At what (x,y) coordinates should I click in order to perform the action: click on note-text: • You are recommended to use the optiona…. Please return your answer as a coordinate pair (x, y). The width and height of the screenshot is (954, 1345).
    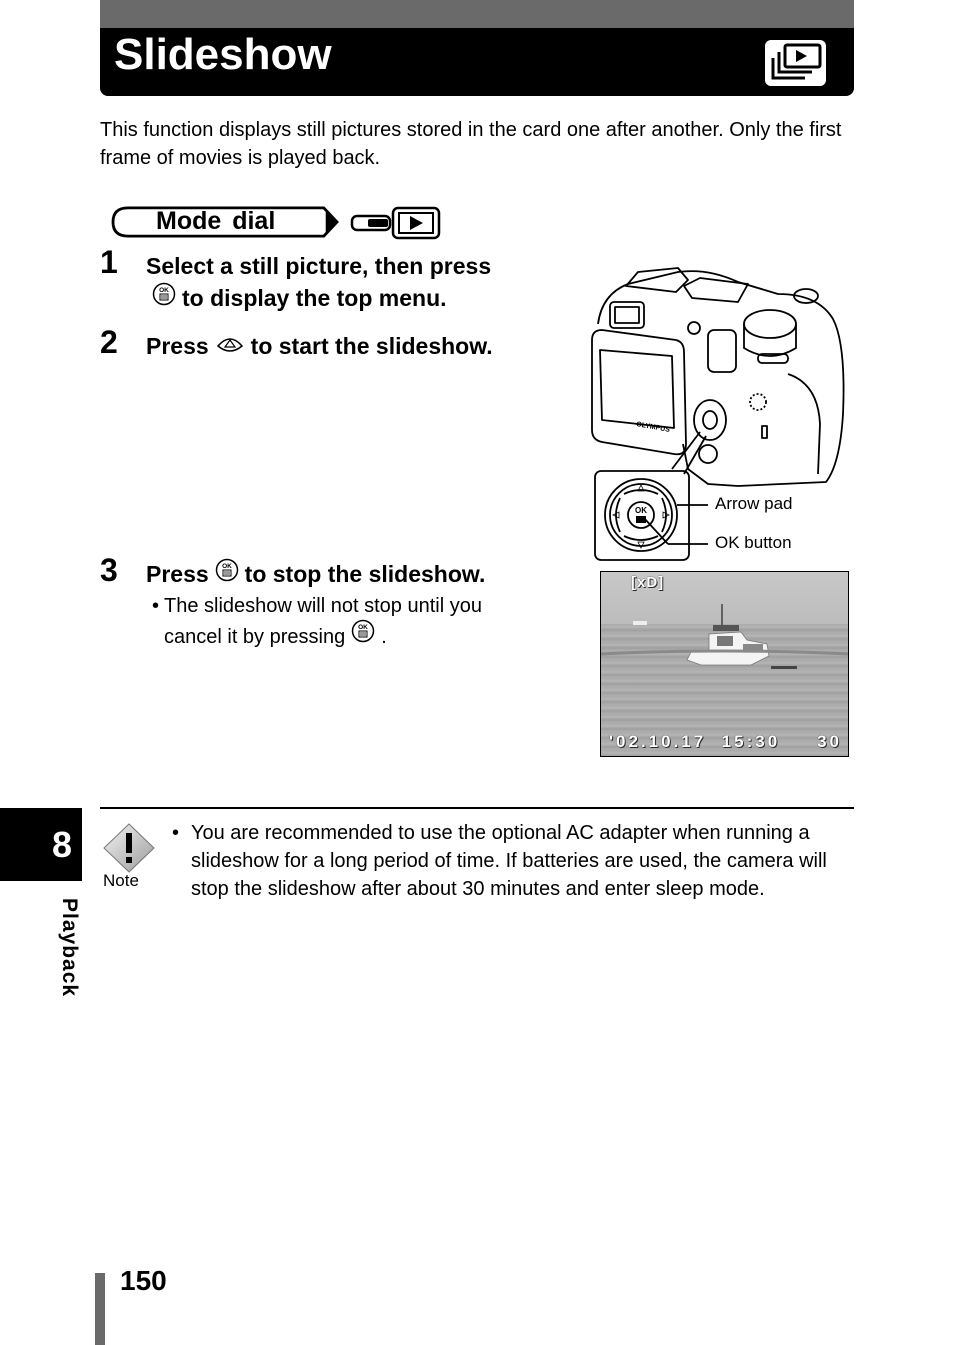
    Looking at the image, I should click on (517, 861).